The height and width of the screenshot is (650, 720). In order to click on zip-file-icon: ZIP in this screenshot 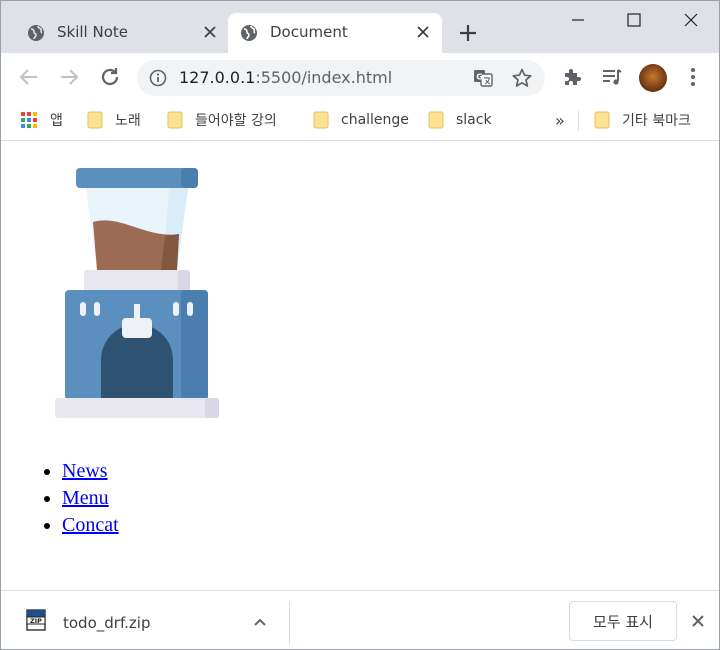, I will do `click(36, 620)`.